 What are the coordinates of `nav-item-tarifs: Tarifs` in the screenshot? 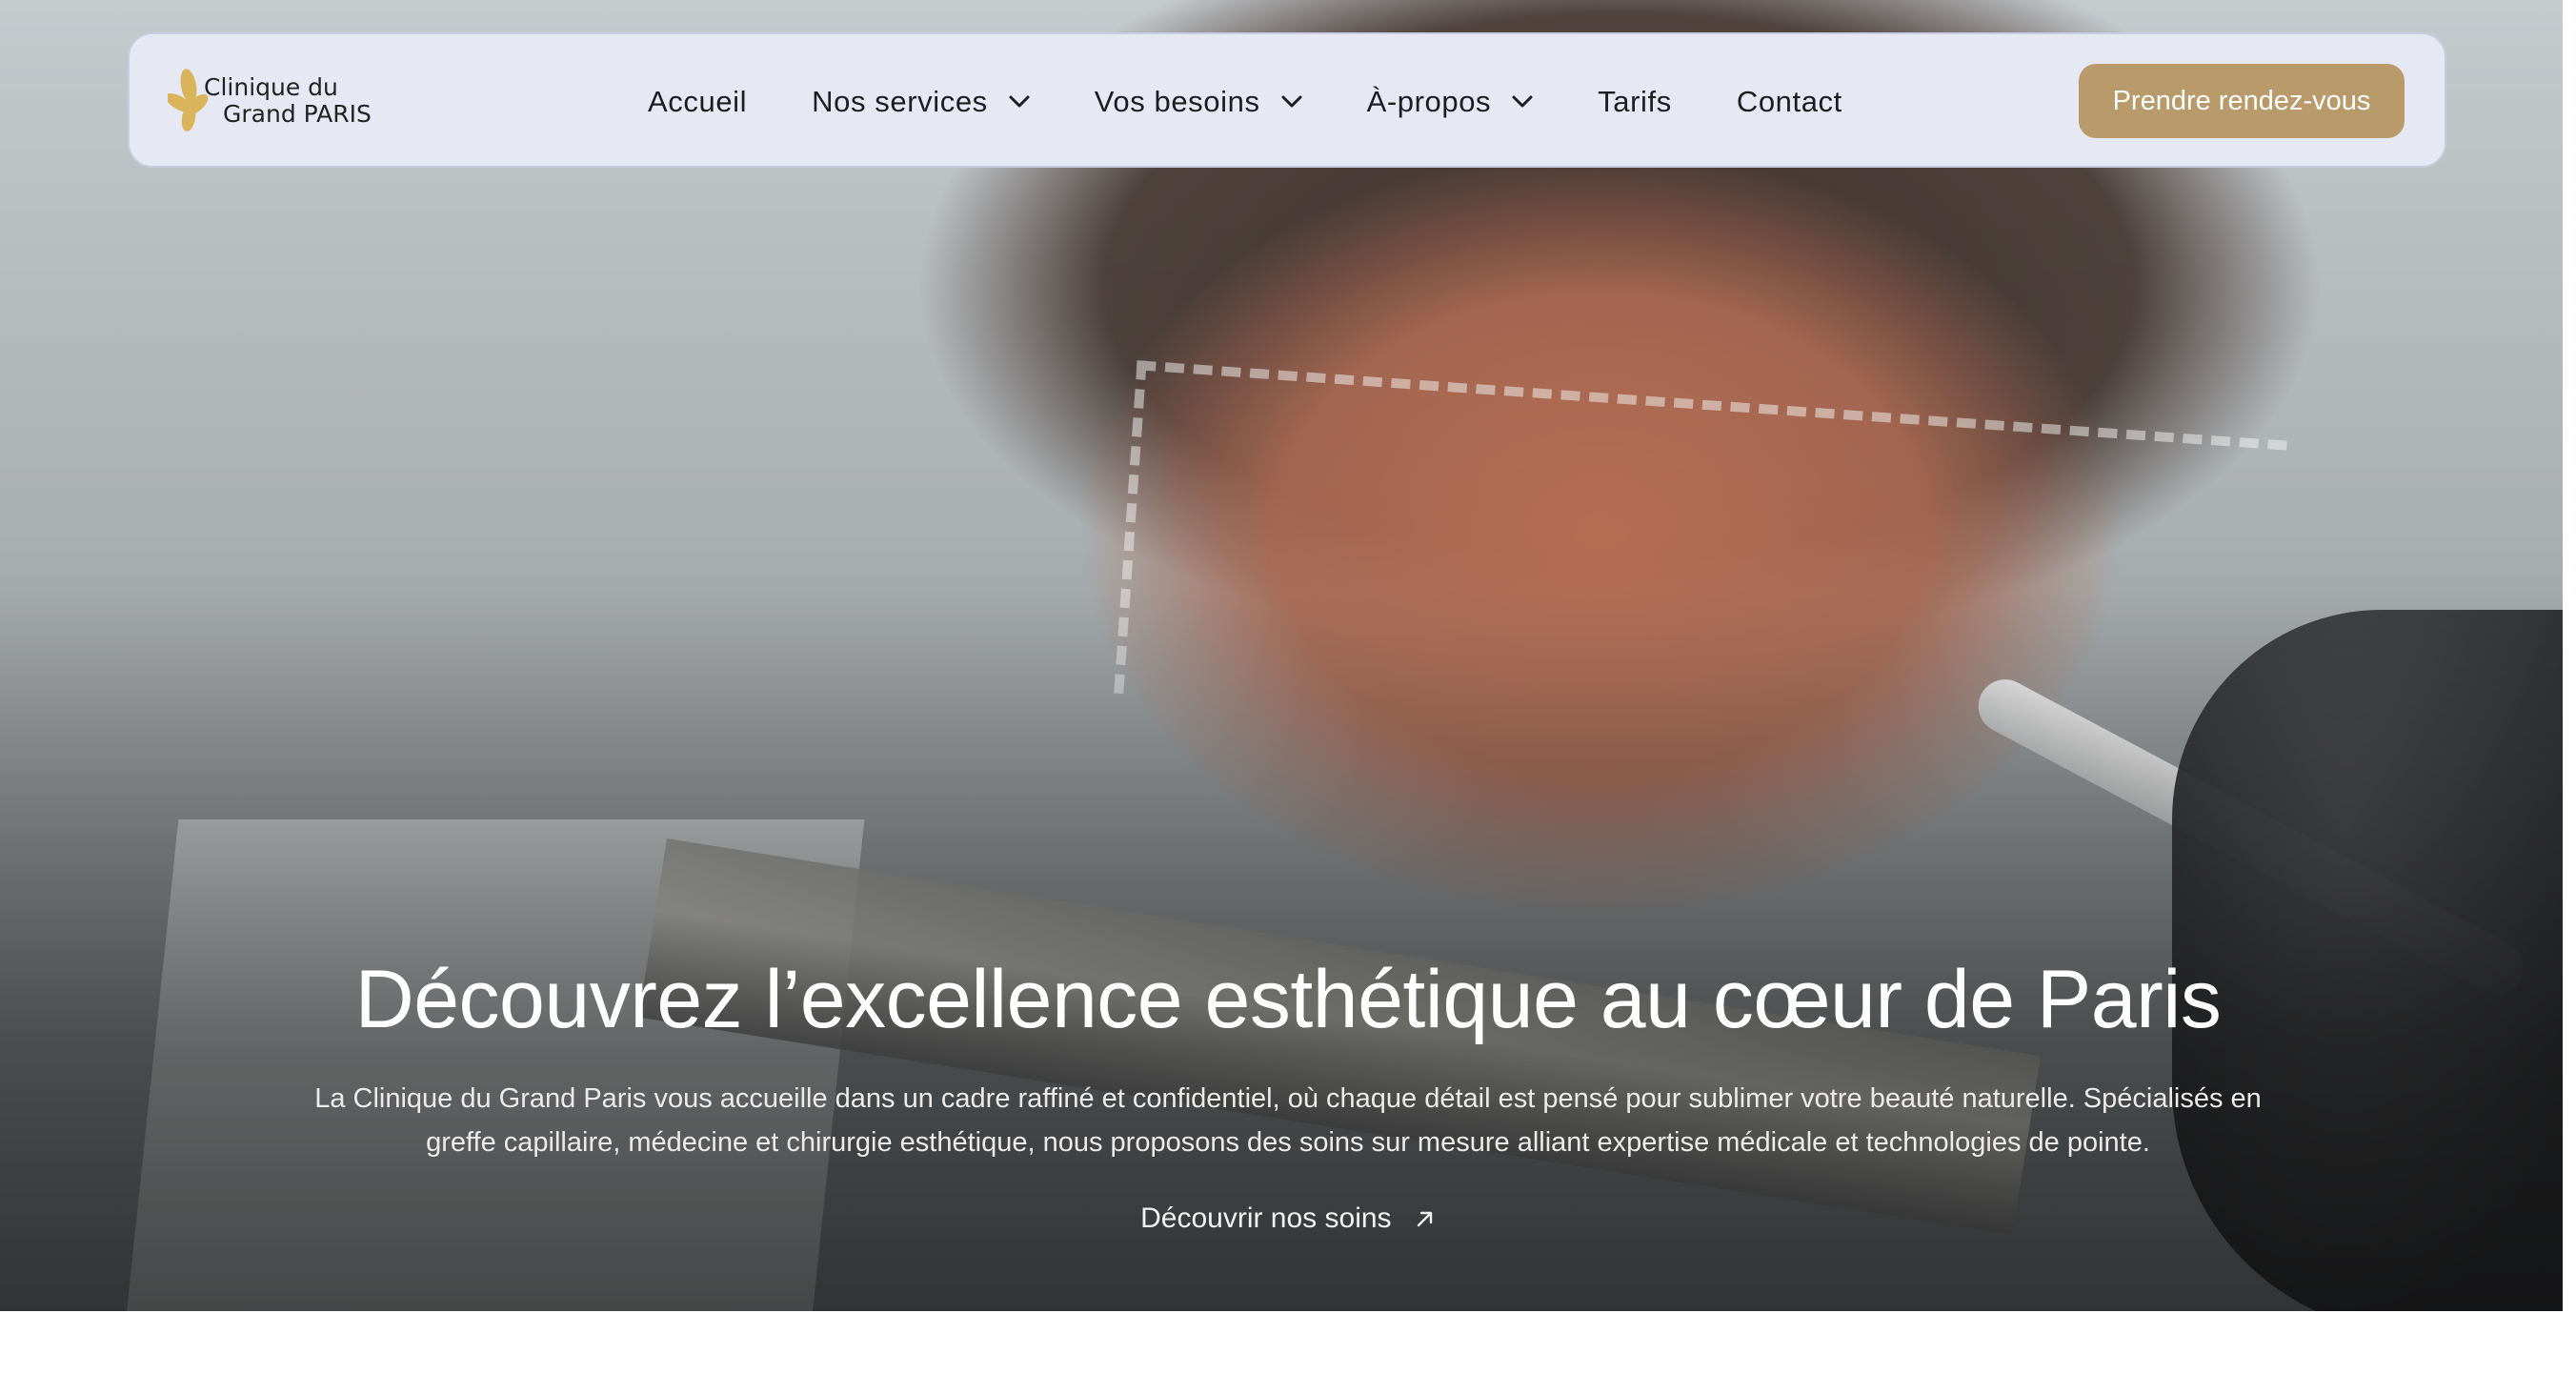 It's located at (1635, 102).